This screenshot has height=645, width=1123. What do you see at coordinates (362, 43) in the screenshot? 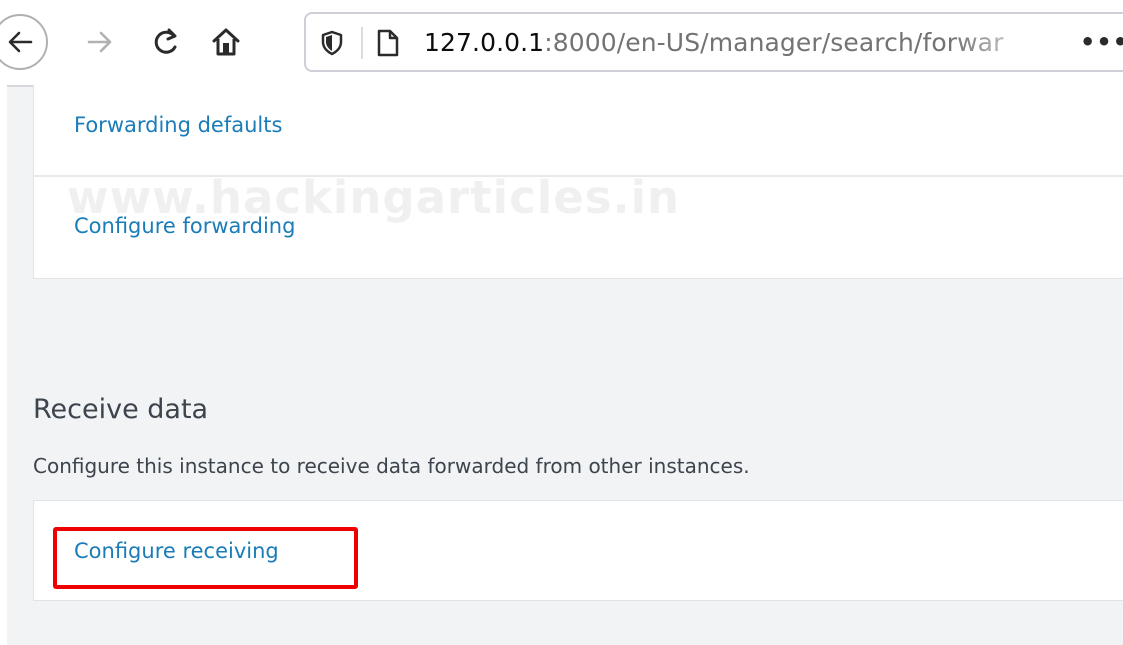
I see `urlbar-separator` at bounding box center [362, 43].